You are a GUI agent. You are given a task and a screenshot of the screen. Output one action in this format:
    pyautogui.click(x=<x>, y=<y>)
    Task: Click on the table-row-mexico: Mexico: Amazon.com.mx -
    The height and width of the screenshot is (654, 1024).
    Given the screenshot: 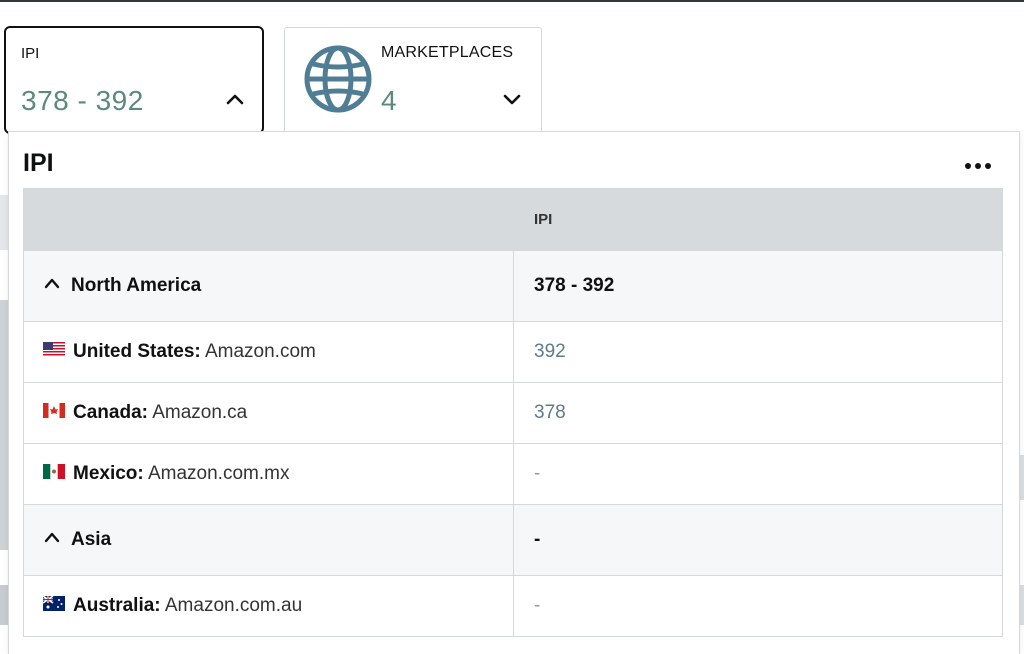 What is the action you would take?
    pyautogui.click(x=513, y=474)
    